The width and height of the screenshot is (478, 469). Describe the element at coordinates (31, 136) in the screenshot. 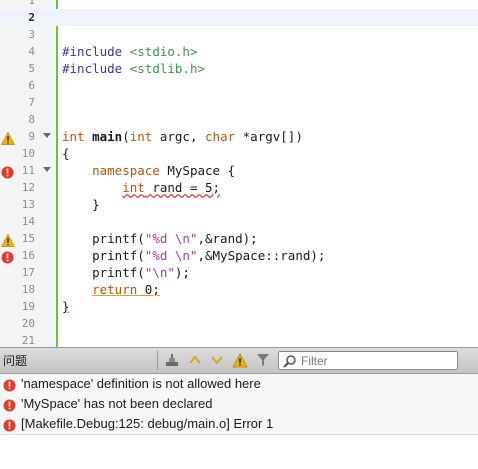

I see `line-number: 9` at that location.